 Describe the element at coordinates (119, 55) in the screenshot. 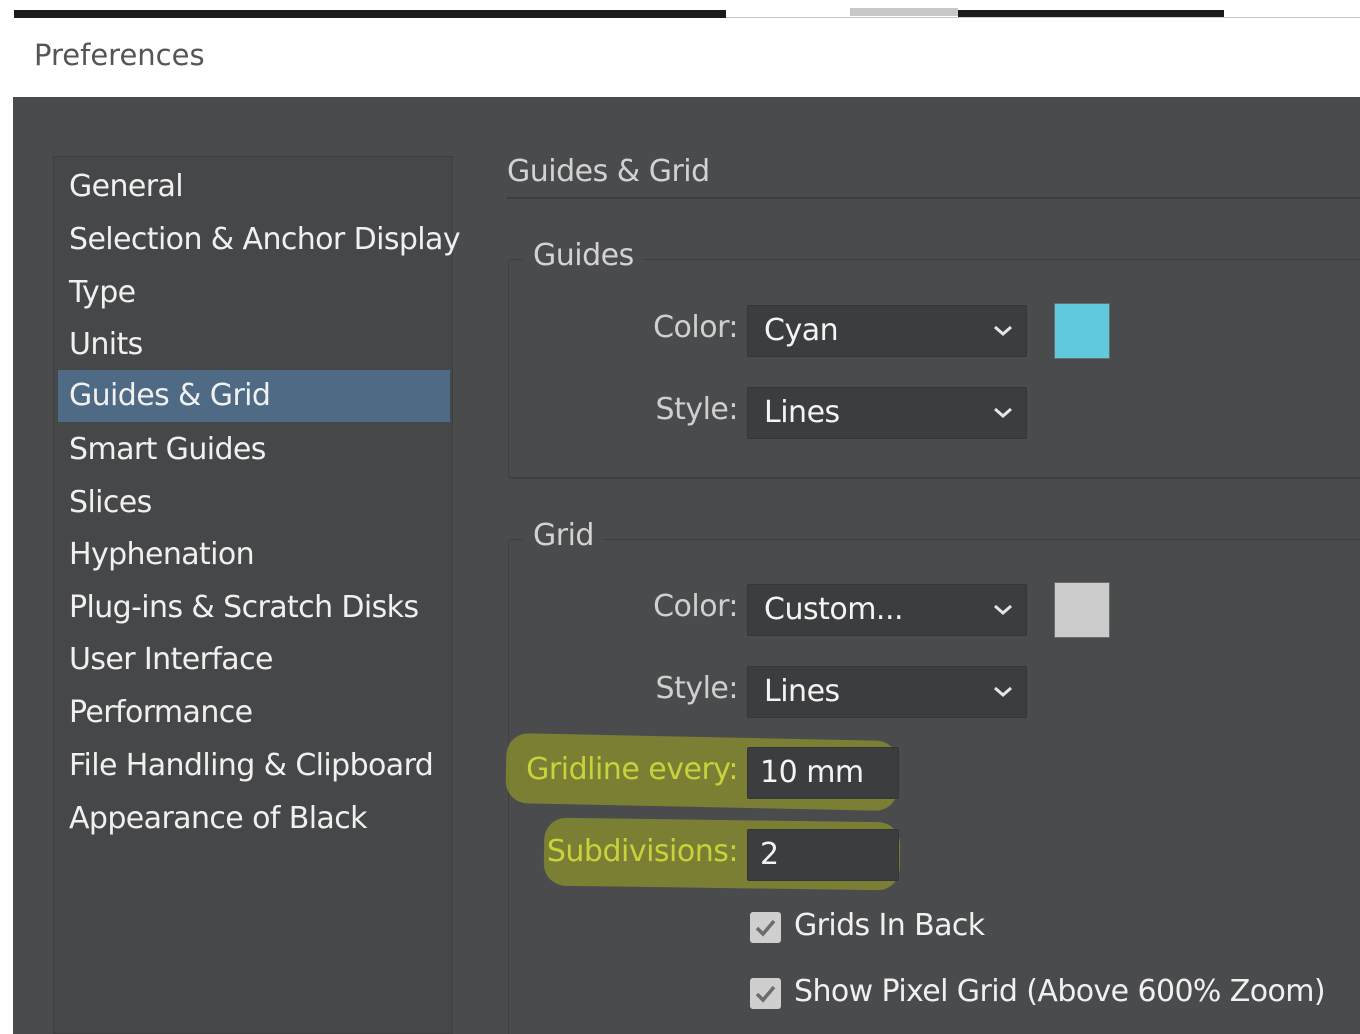

I see `dialog-title: Preferences` at that location.